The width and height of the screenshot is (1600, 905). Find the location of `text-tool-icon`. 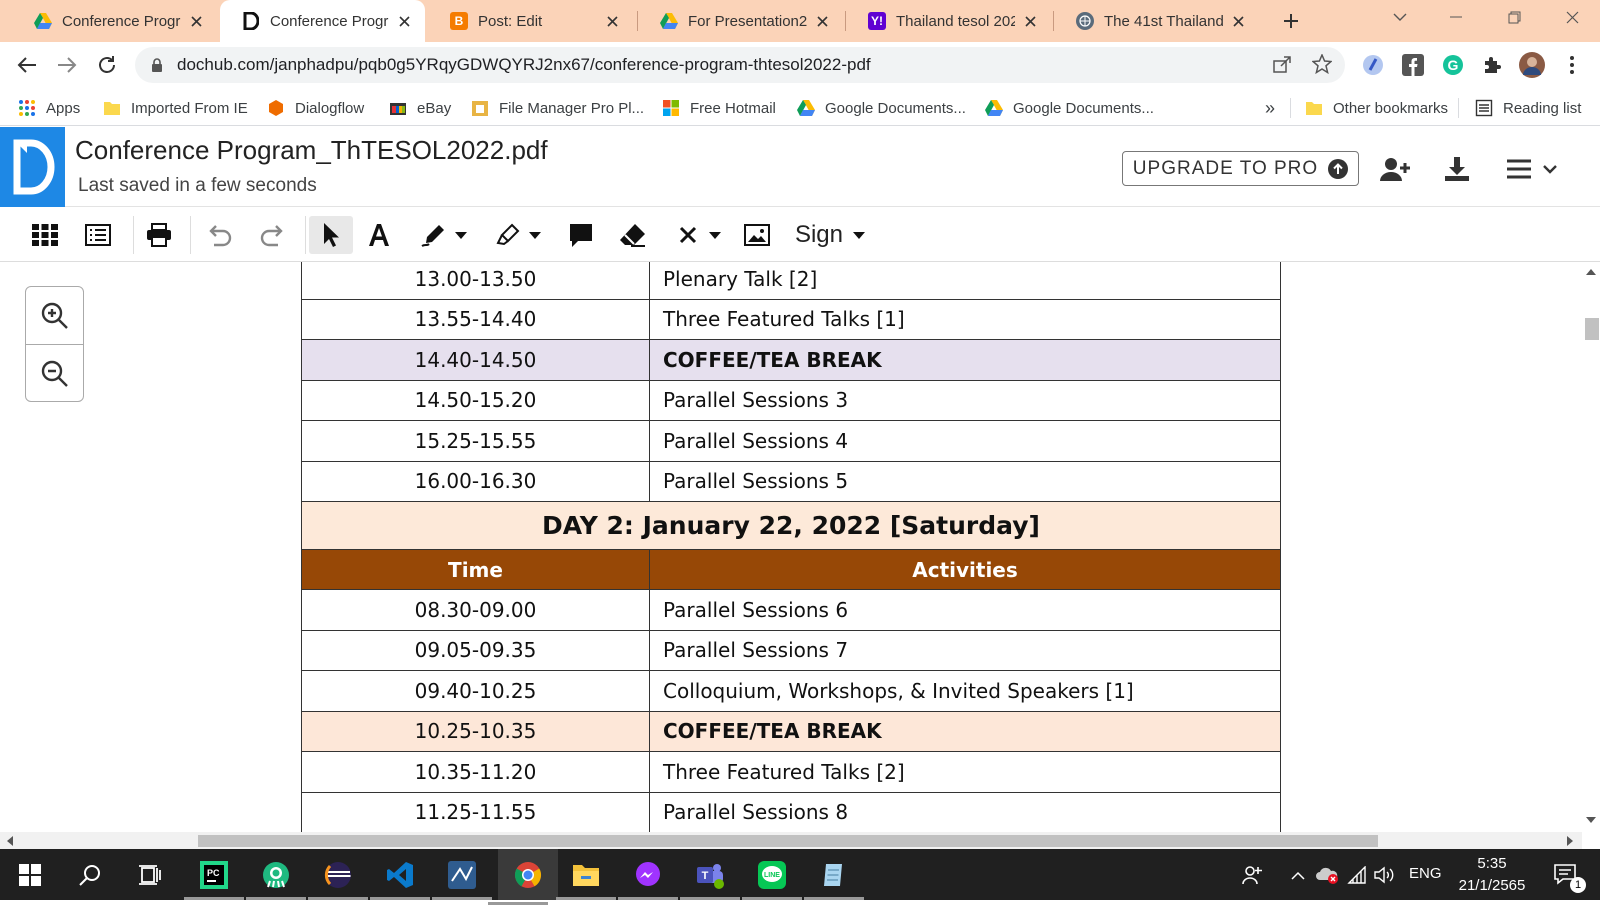

text-tool-icon is located at coordinates (379, 235).